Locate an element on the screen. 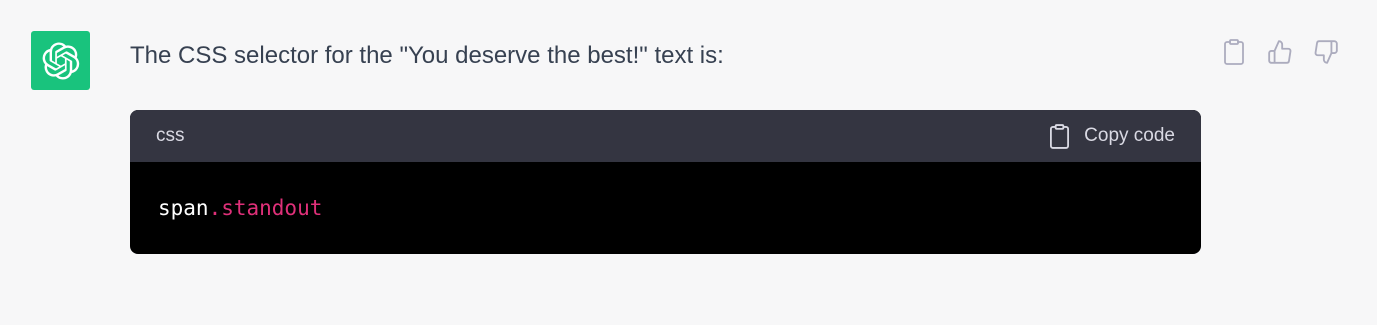 This screenshot has height=325, width=1377. assistant-avatar is located at coordinates (60, 60).